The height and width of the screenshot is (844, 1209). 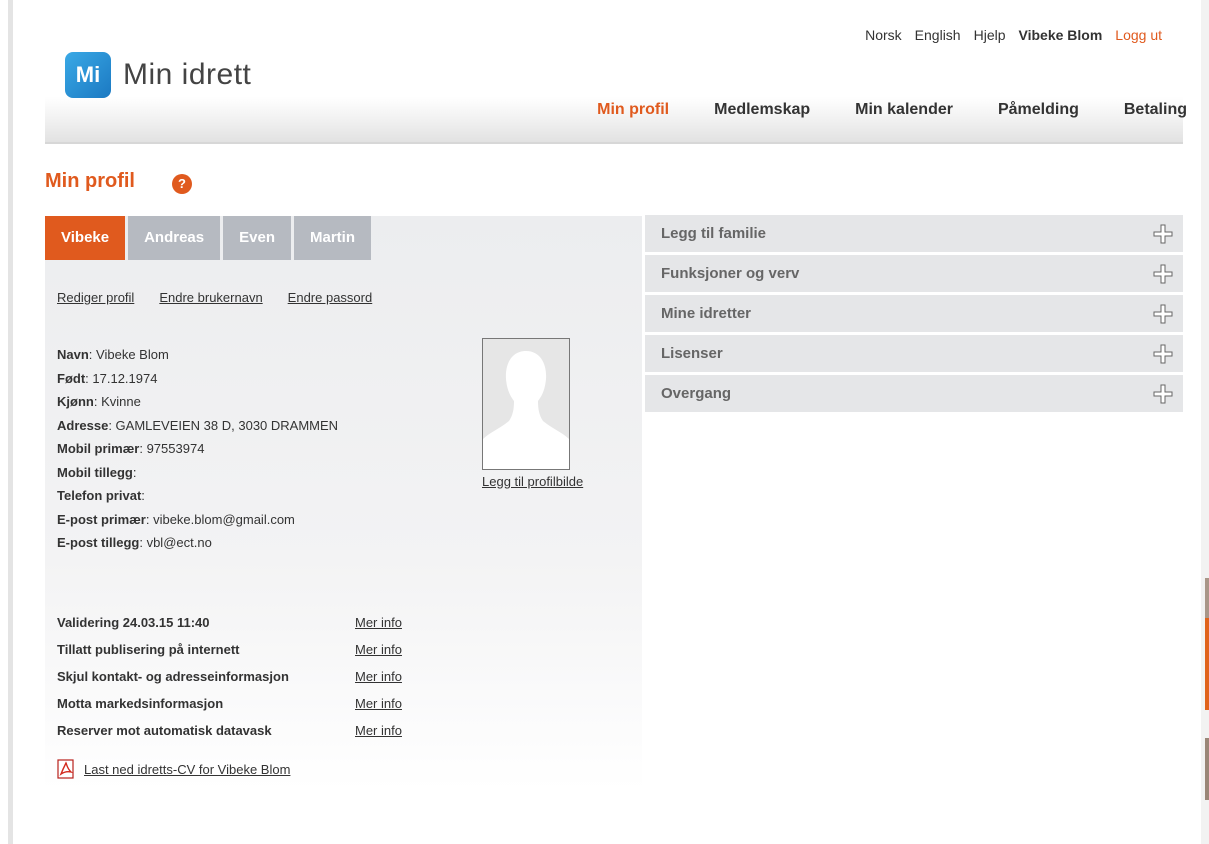 What do you see at coordinates (182, 184) in the screenshot?
I see `question-circle-icon: ?` at bounding box center [182, 184].